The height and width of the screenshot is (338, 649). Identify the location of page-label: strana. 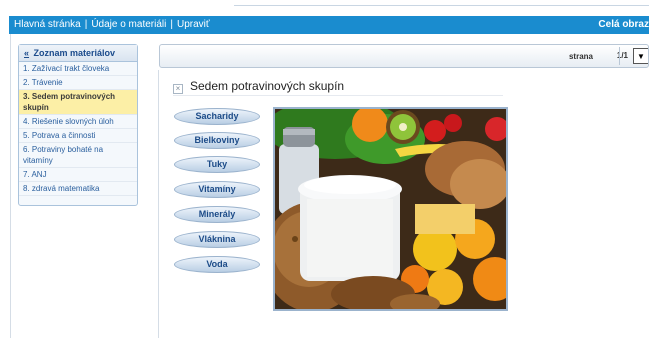
(580, 56).